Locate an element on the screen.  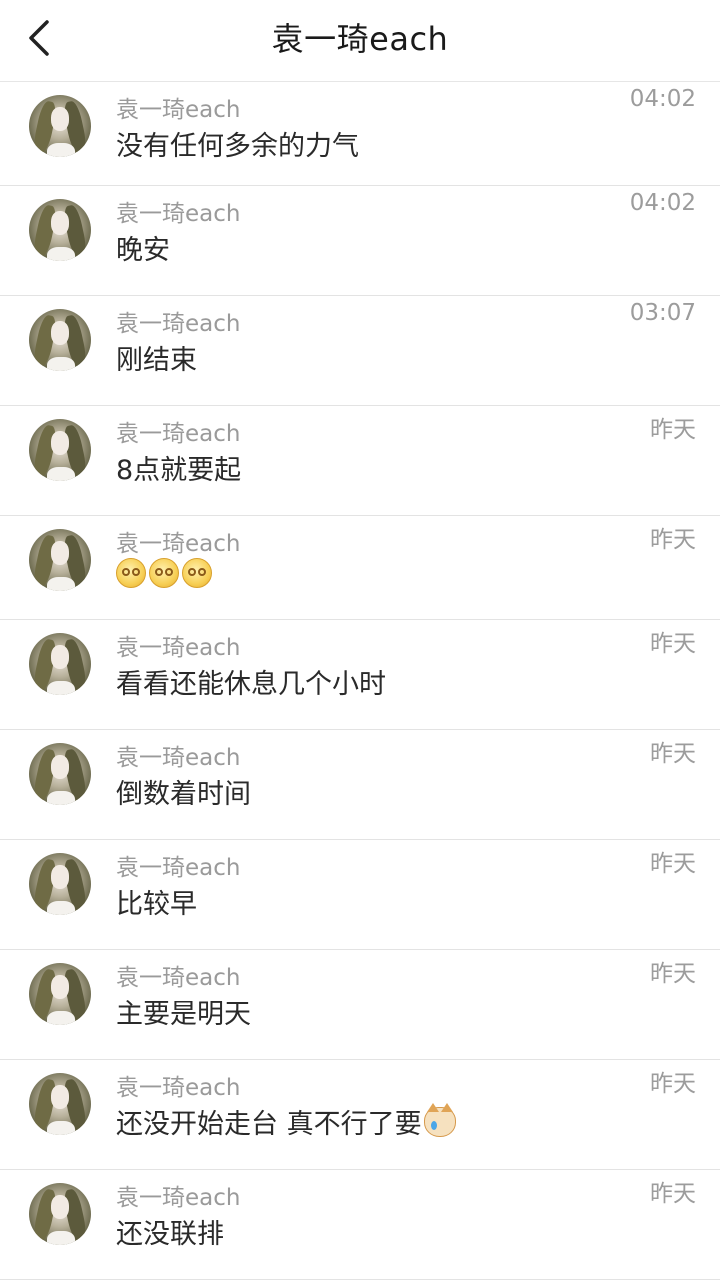
page-title: 袁一琦each is located at coordinates (360, 38).